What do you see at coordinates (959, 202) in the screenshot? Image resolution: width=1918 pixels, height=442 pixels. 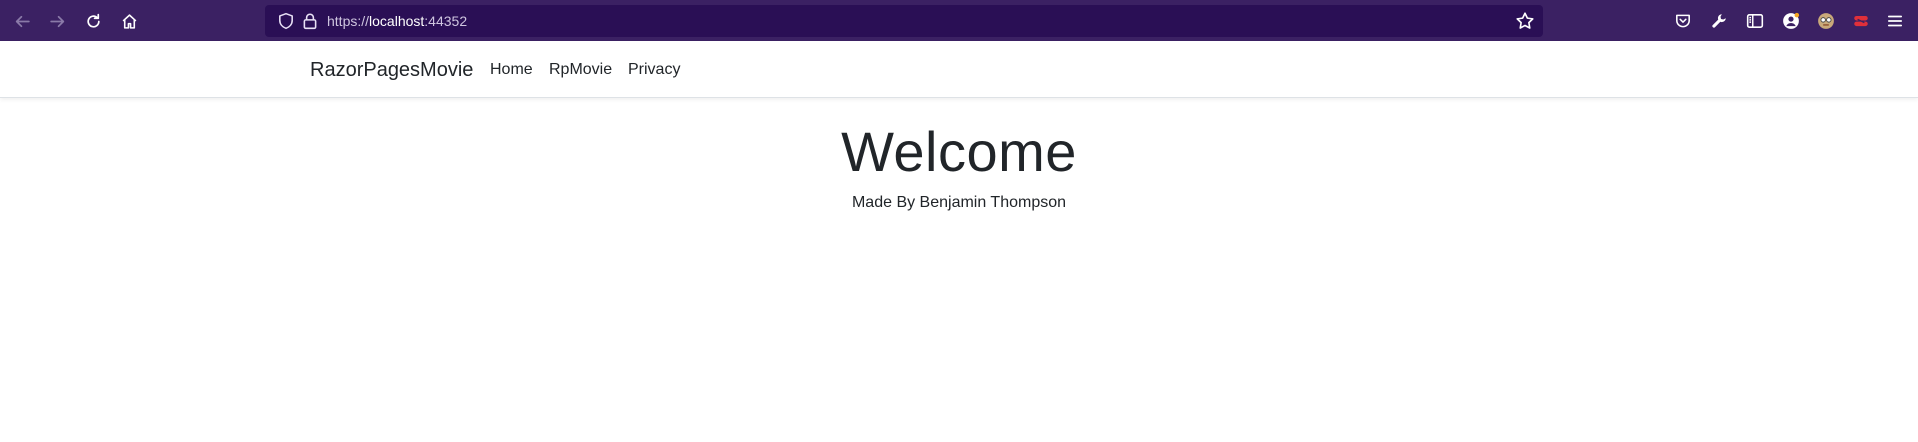 I see `author-credit: Made By Benjamin Thompson` at bounding box center [959, 202].